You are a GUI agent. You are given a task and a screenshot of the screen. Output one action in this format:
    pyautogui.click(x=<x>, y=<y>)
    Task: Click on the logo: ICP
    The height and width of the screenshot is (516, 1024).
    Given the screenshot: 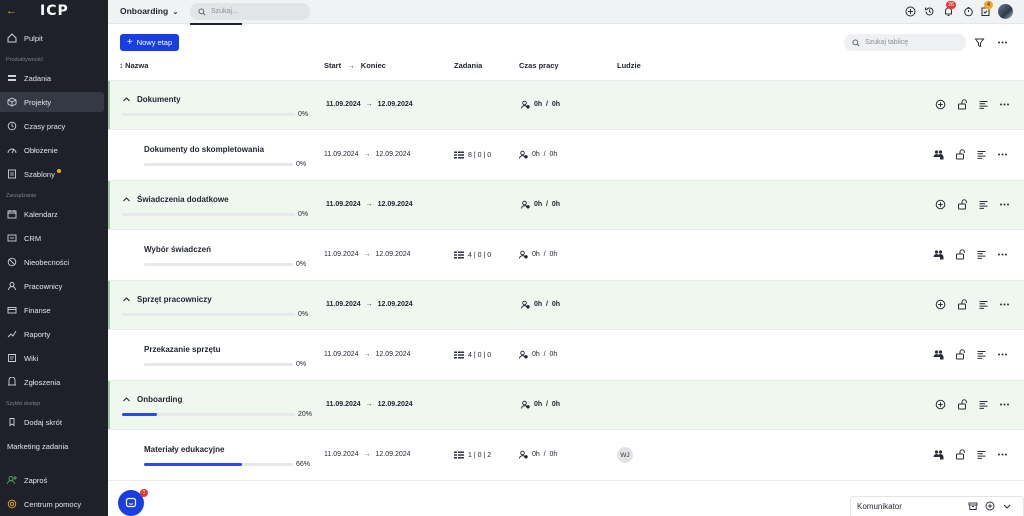 What is the action you would take?
    pyautogui.click(x=54, y=11)
    